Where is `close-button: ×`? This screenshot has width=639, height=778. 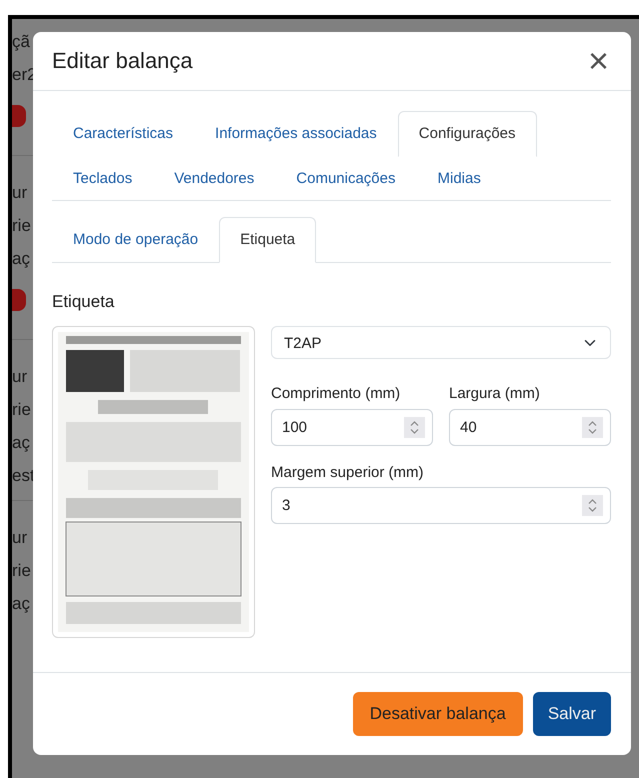
close-button: × is located at coordinates (598, 61).